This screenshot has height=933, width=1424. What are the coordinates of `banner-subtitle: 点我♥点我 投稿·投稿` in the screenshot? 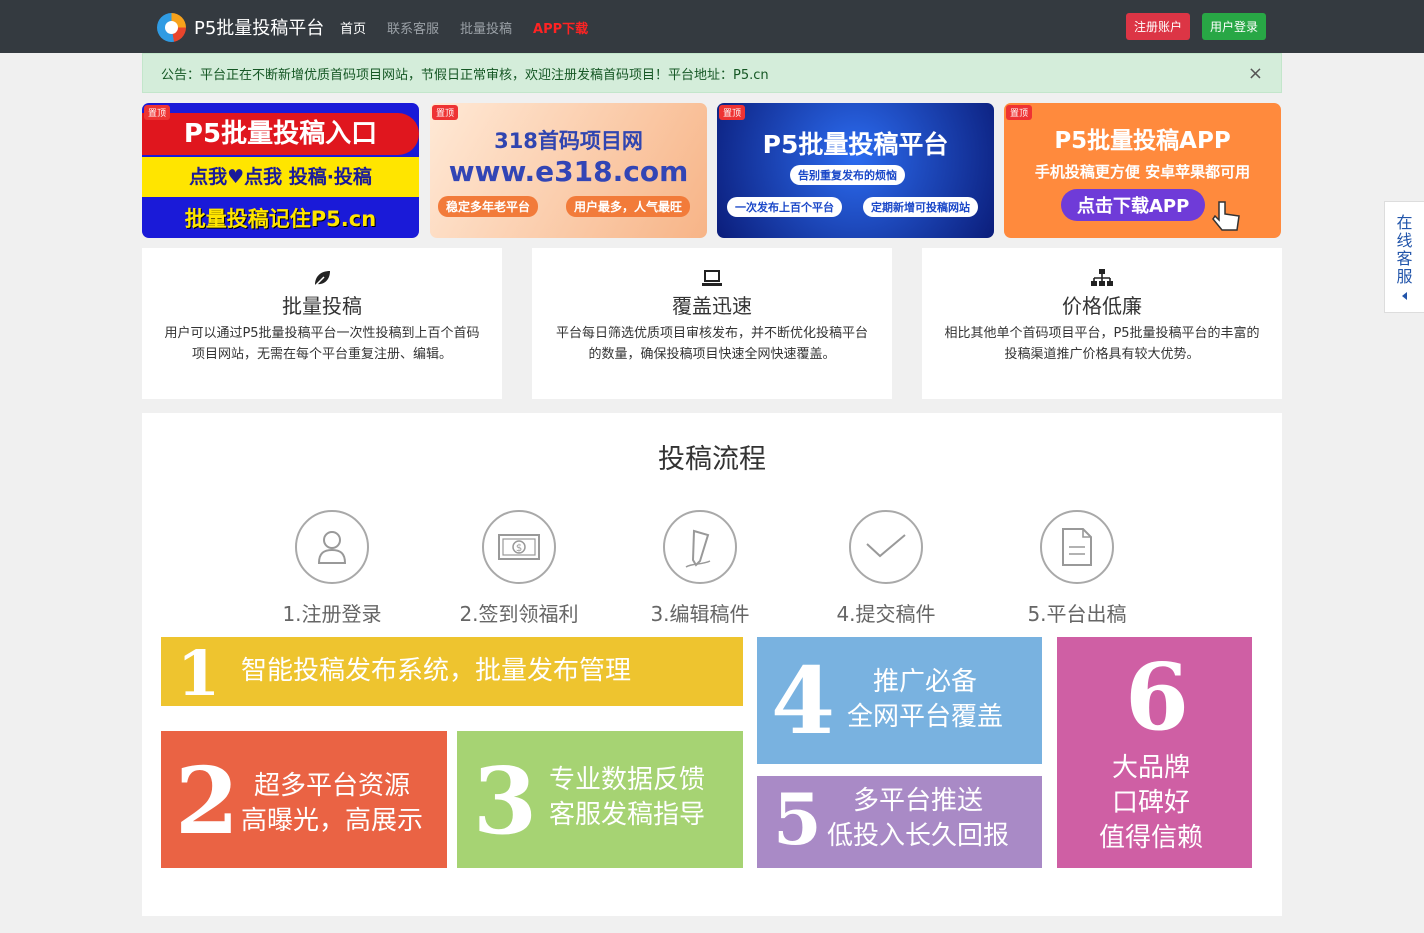 It's located at (280, 177).